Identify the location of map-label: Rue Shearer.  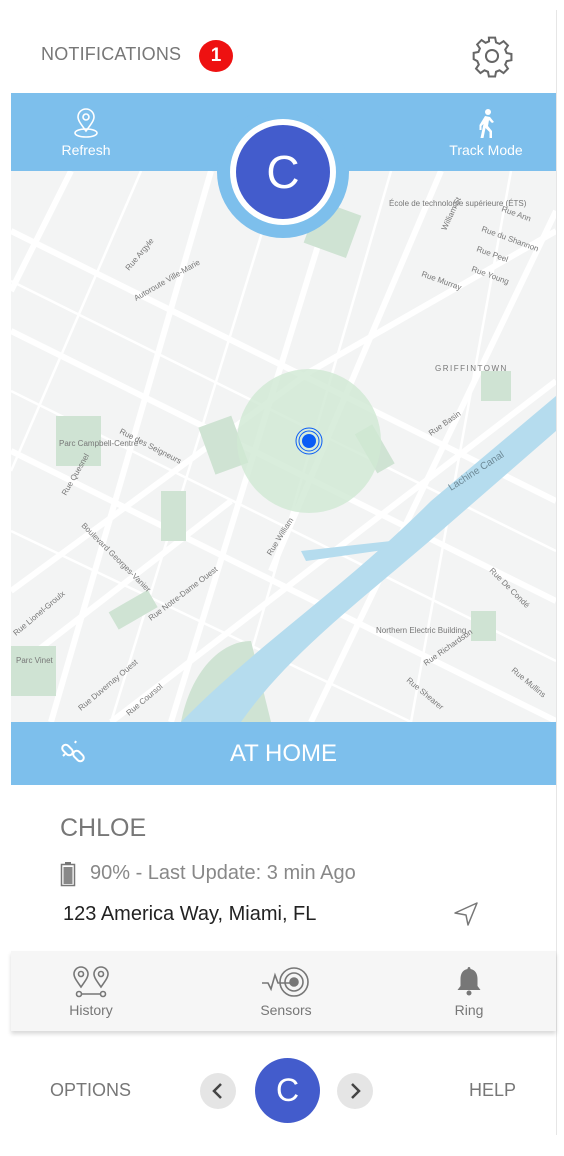
(425, 694).